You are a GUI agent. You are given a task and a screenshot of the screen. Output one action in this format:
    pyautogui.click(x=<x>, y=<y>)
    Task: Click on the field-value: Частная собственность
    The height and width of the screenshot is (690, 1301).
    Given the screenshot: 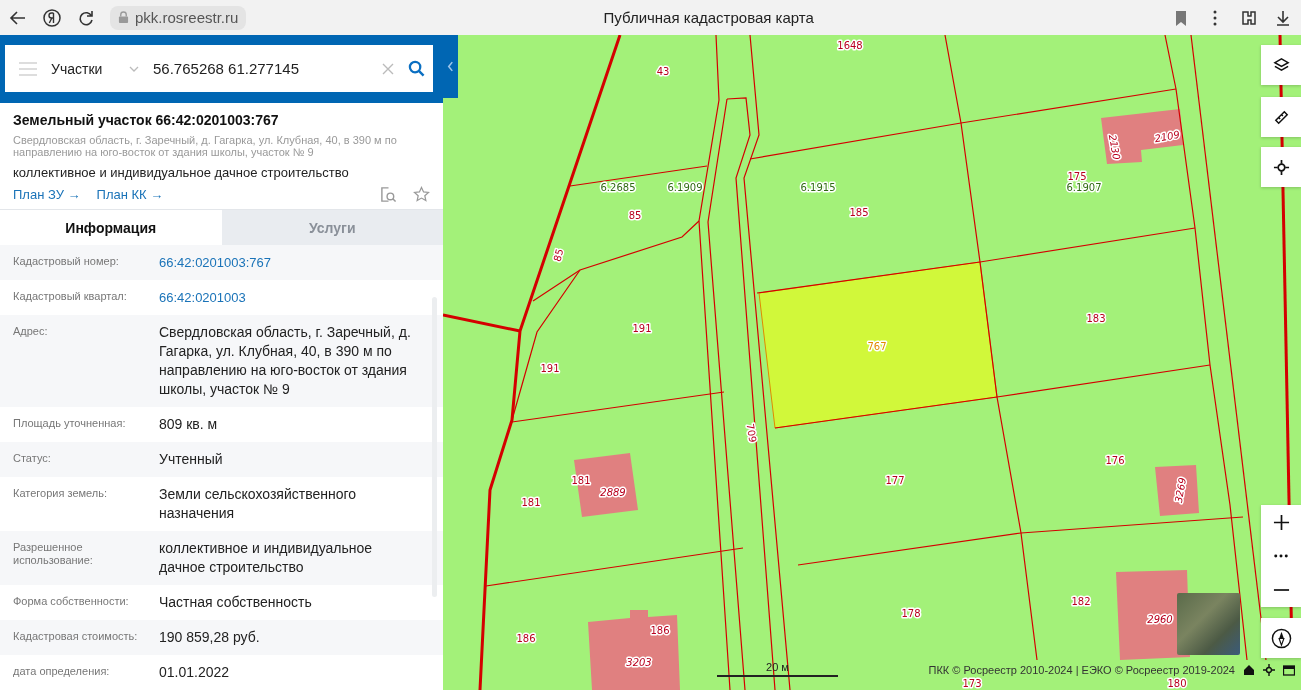 What is the action you would take?
    pyautogui.click(x=236, y=602)
    